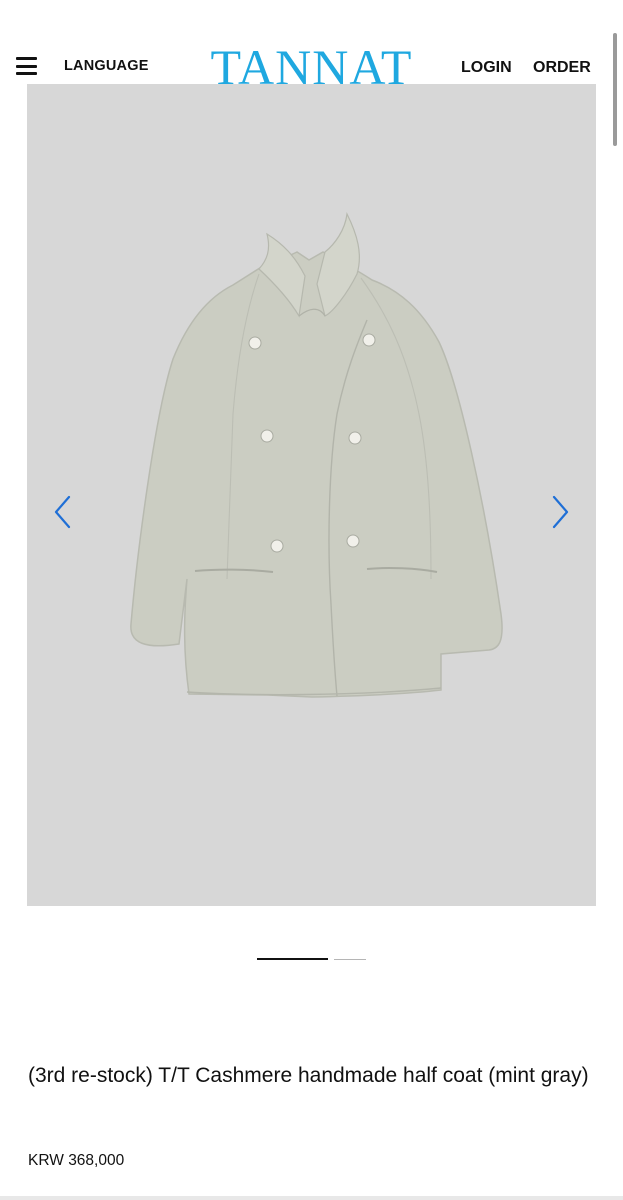 This screenshot has width=623, height=1200. I want to click on chevron-right-icon, so click(560, 512).